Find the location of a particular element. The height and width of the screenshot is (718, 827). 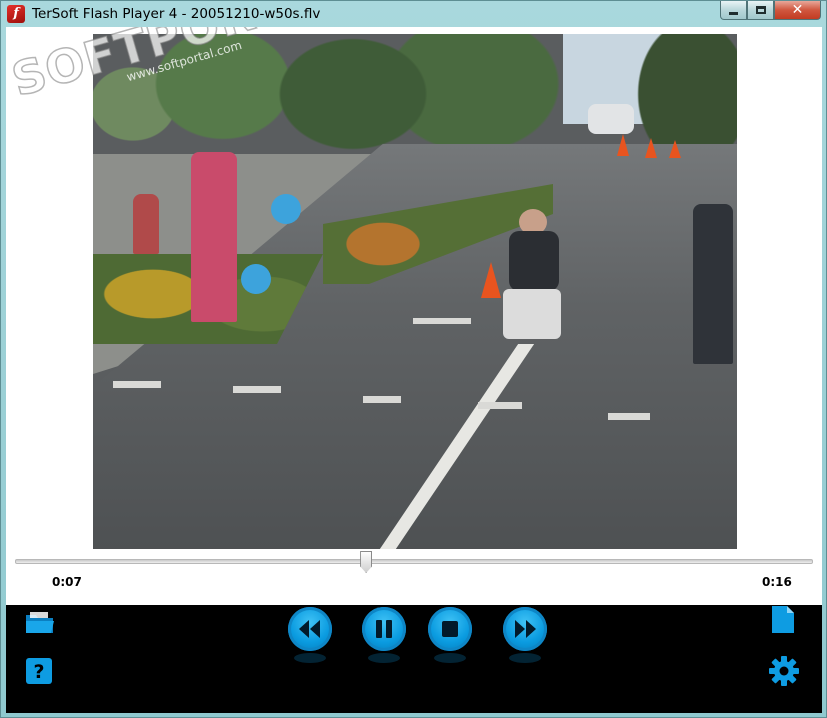

minimize-button is located at coordinates (733, 10).